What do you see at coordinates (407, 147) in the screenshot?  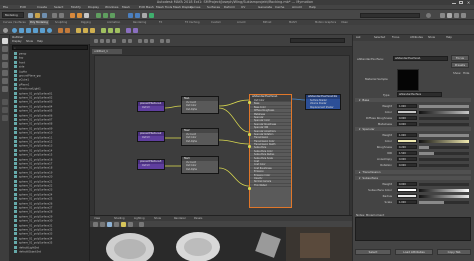 I see `attr-value-field: 0.200` at bounding box center [407, 147].